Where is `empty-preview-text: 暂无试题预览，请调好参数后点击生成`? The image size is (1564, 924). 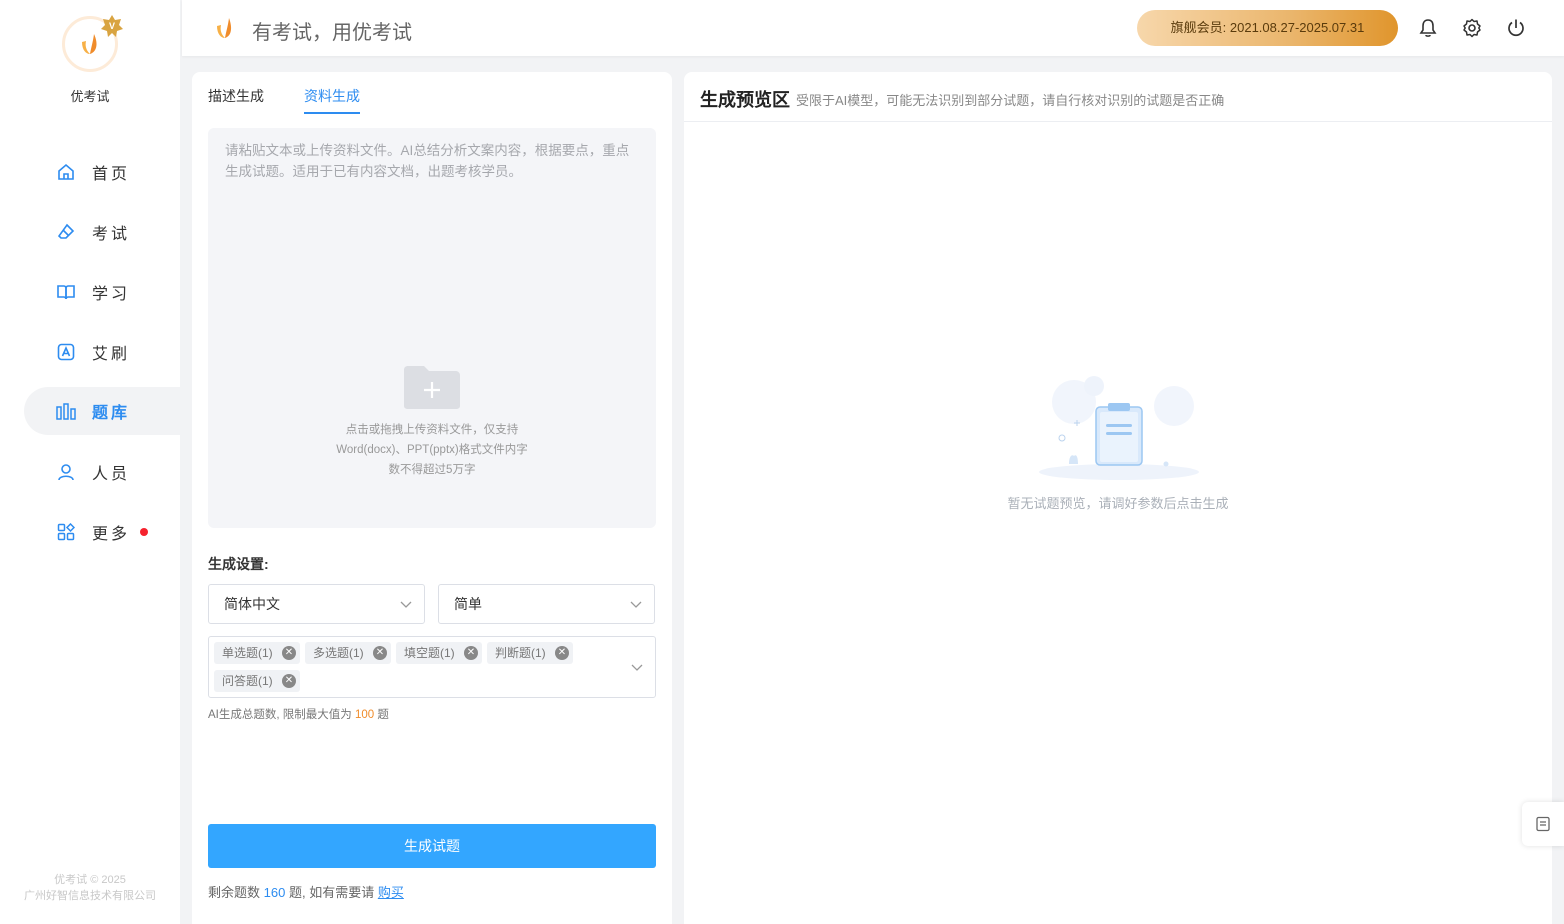
empty-preview-text: 暂无试题预览，请调好参数后点击生成 is located at coordinates (1118, 503).